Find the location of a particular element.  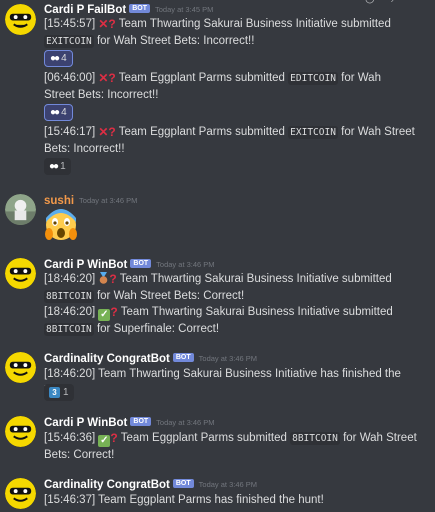

scream-emoji-icon is located at coordinates (61, 224).